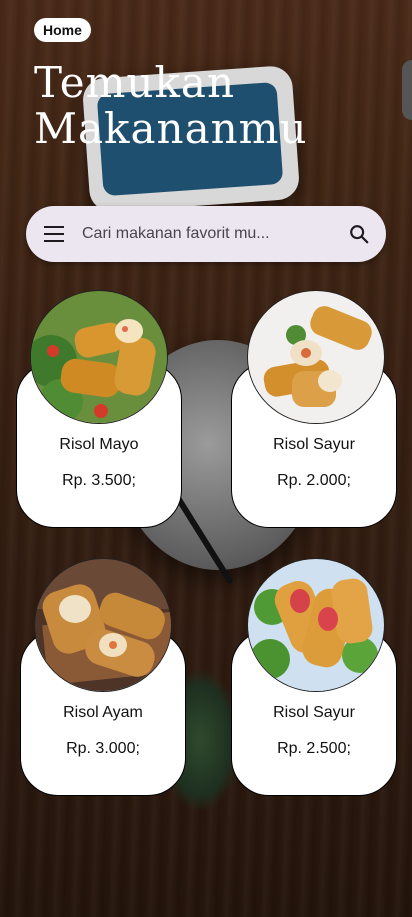 The image size is (412, 917). Describe the element at coordinates (99, 480) in the screenshot. I see `product-price: Rp. 3.500;` at that location.